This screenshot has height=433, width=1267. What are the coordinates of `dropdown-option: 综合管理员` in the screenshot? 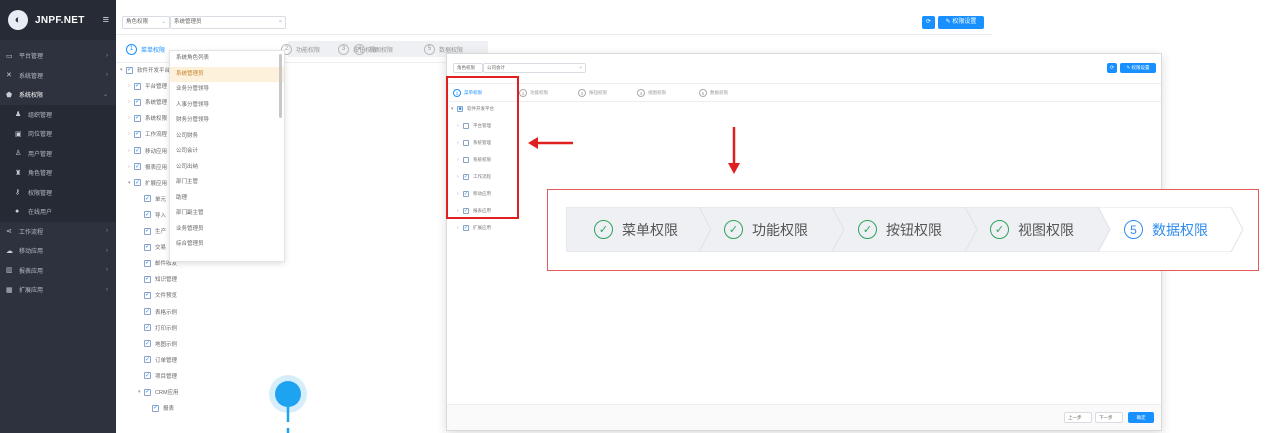 It's located at (227, 245).